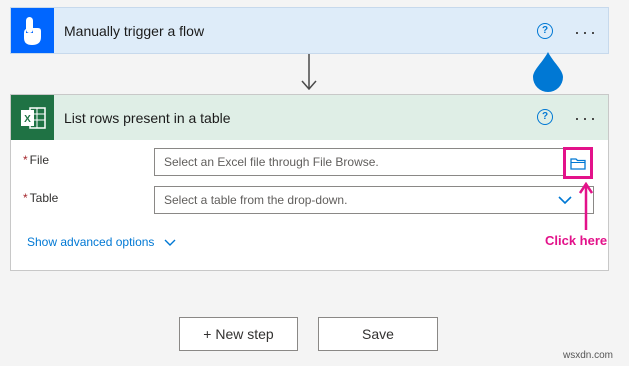  What do you see at coordinates (27, 119) in the screenshot?
I see `svg-text: X` at bounding box center [27, 119].